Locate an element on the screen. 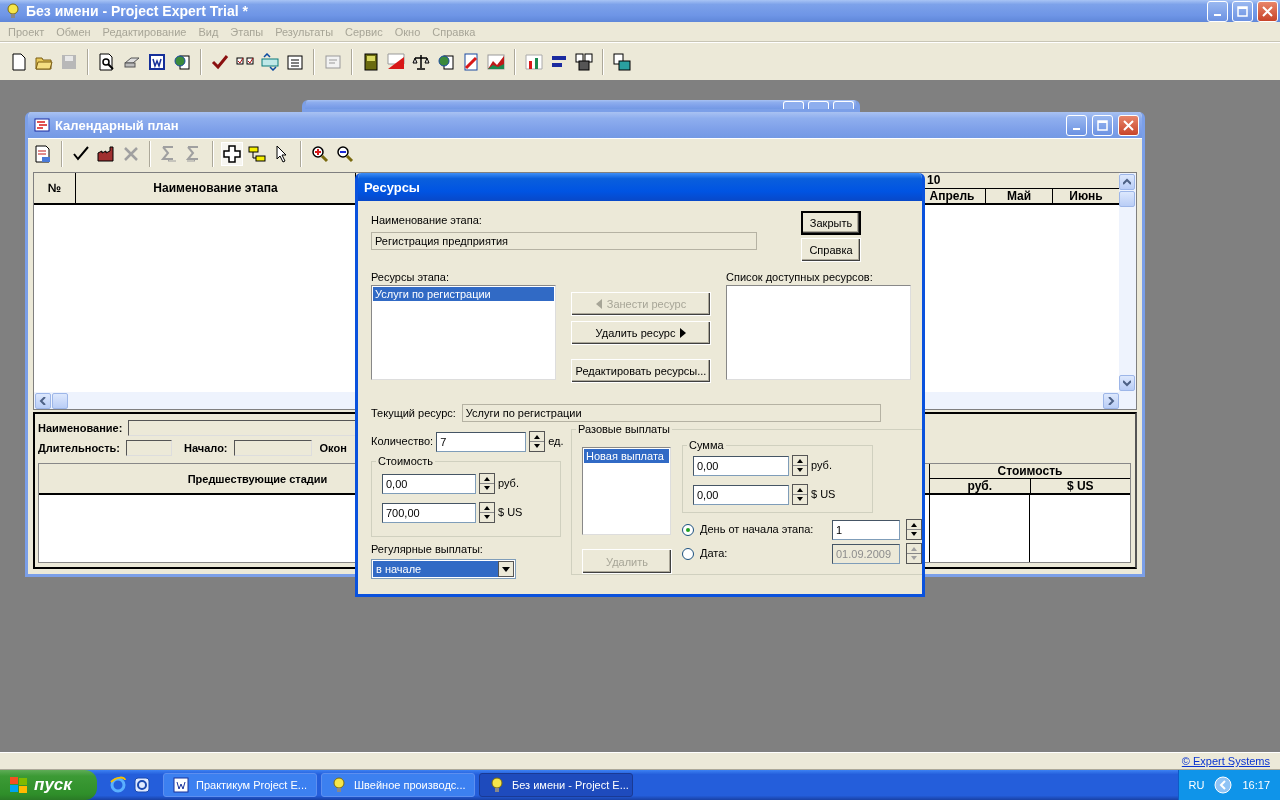  window-title: Календарный план is located at coordinates (117, 125).